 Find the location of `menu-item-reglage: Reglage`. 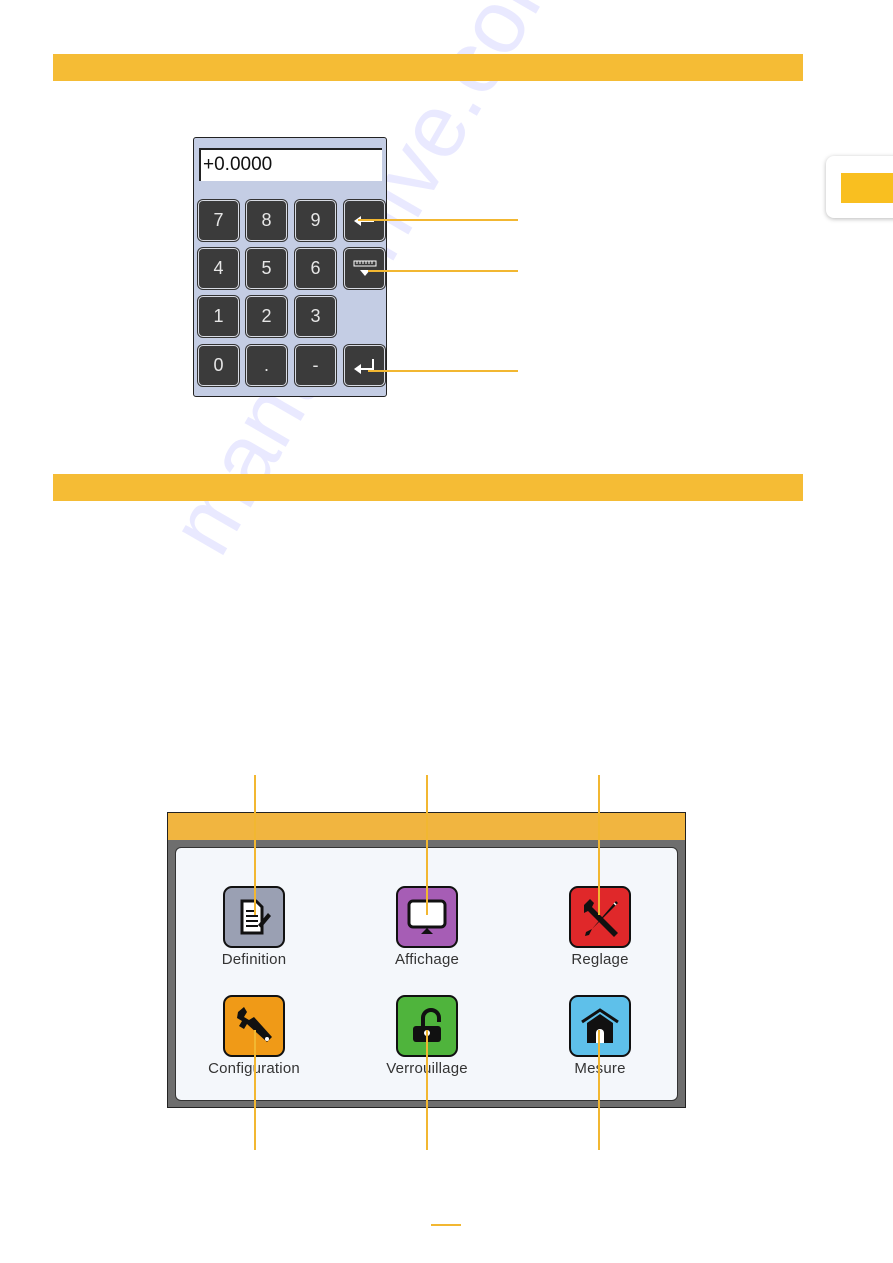

menu-item-reglage: Reglage is located at coordinates (600, 927).